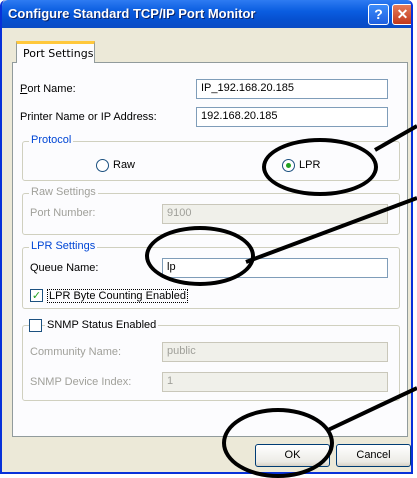 The width and height of the screenshot is (417, 478). I want to click on lpr-callout-line, so click(395, 138).